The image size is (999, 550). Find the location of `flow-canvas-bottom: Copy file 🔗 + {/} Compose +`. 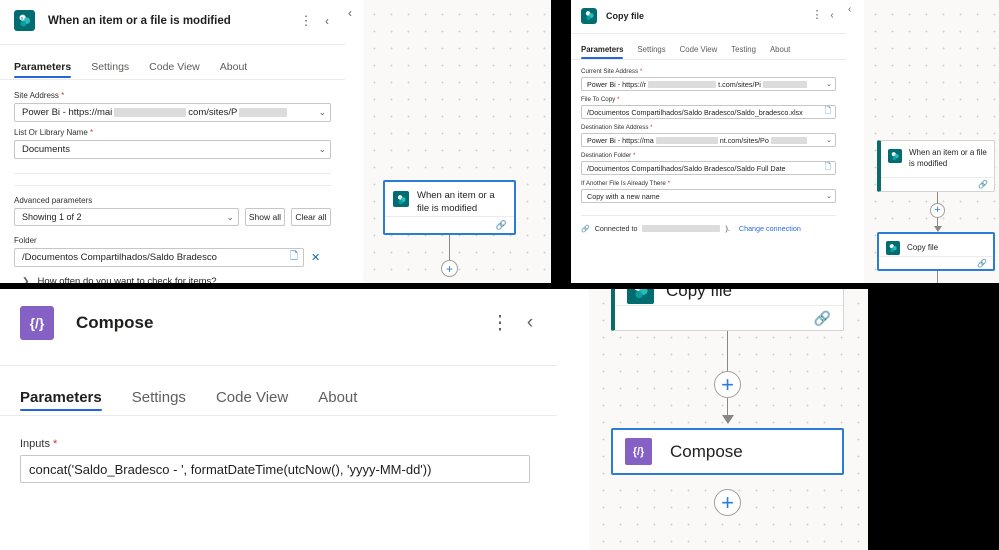

flow-canvas-bottom: Copy file 🔗 + {/} Compose + is located at coordinates (712, 419).